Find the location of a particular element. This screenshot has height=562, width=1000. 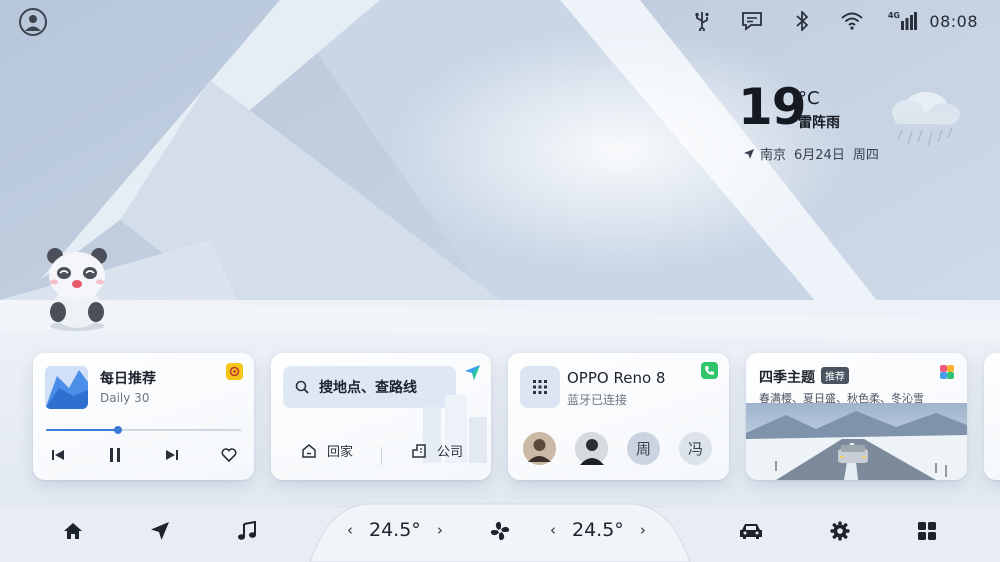

passenger-temp-control: ‹ 24.5° › is located at coordinates (598, 530).